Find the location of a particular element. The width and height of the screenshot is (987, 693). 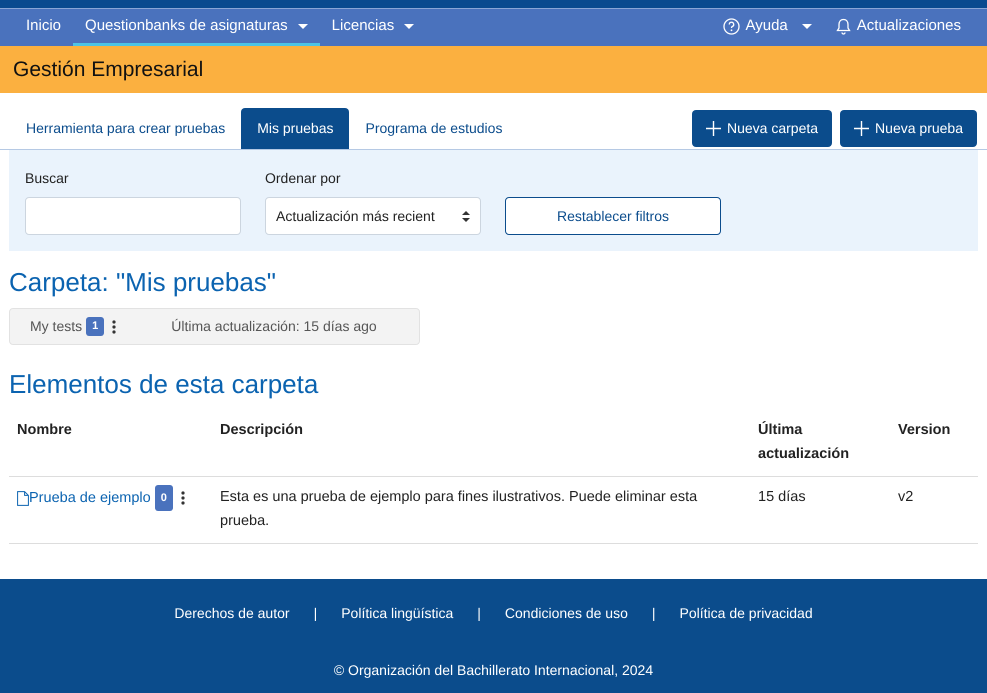

footer-link: Política de privacidad is located at coordinates (746, 613).